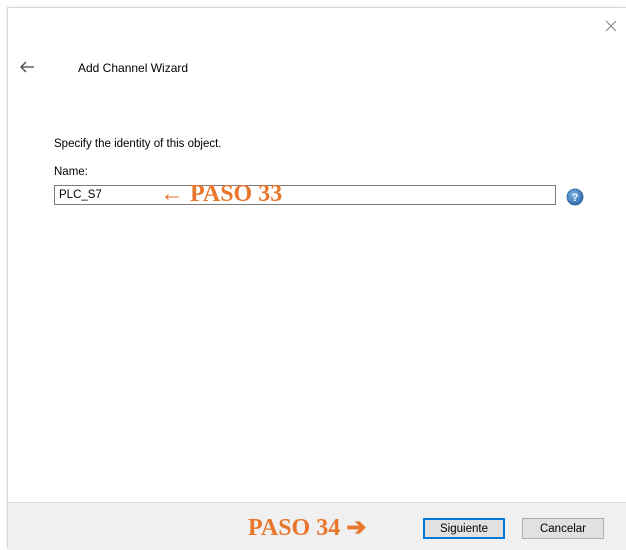 The height and width of the screenshot is (550, 626). I want to click on help-icon: ?, so click(575, 197).